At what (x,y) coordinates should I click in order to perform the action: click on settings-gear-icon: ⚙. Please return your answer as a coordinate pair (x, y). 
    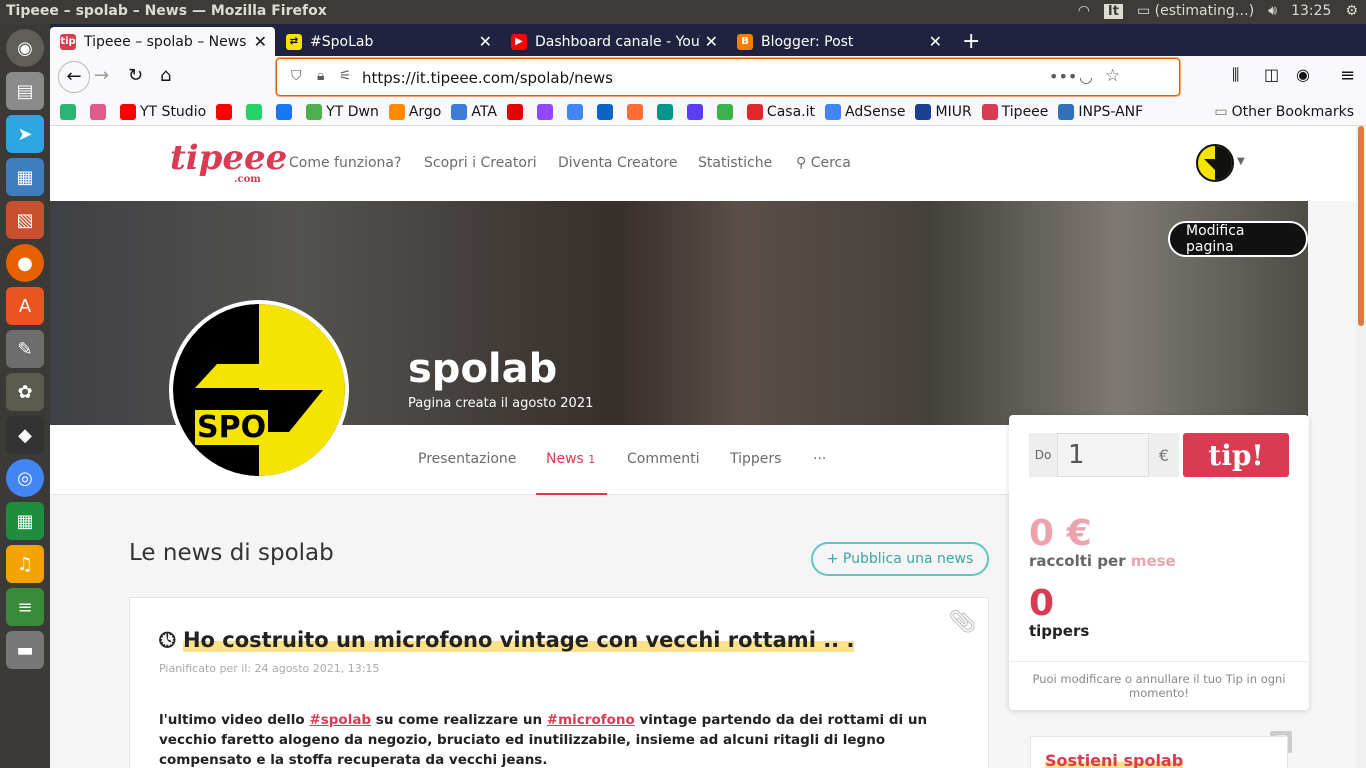
    Looking at the image, I should click on (1351, 11).